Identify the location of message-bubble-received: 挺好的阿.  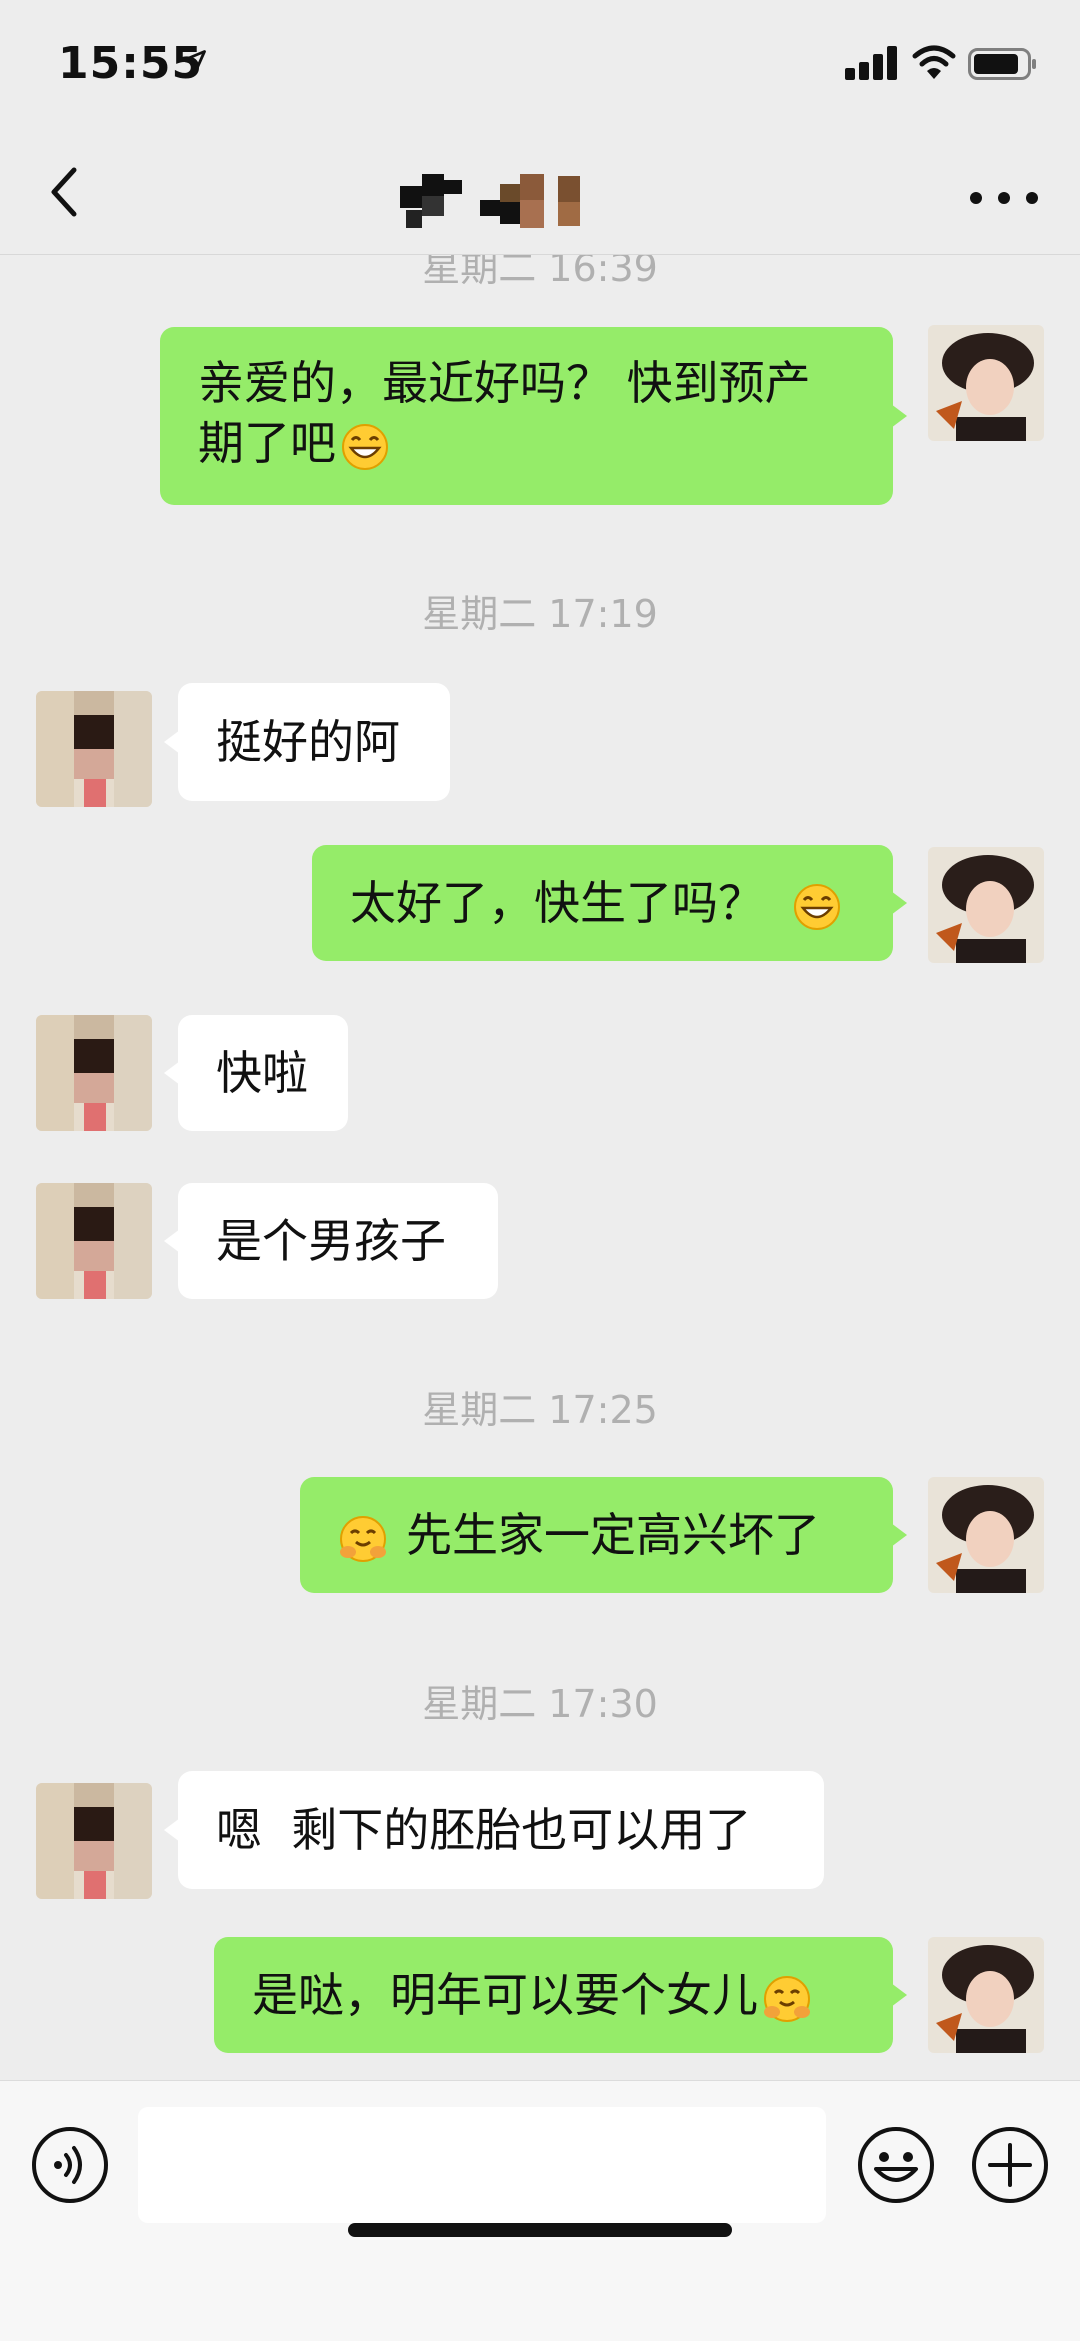
(307, 742).